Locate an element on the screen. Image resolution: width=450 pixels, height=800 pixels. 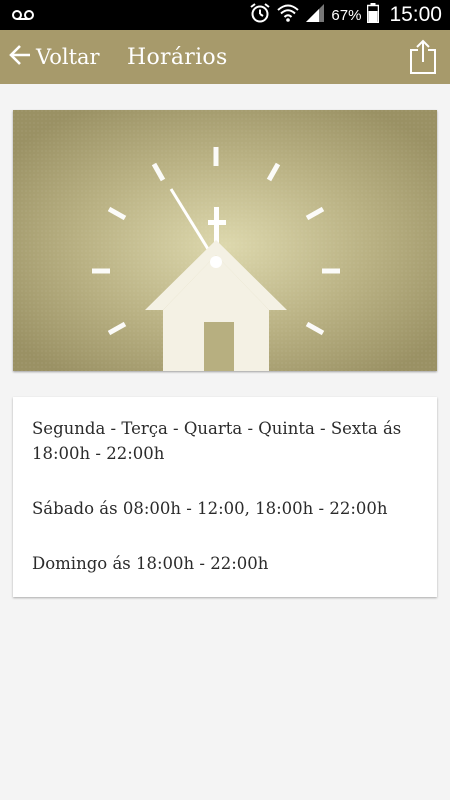
page-title: Horários is located at coordinates (177, 57).